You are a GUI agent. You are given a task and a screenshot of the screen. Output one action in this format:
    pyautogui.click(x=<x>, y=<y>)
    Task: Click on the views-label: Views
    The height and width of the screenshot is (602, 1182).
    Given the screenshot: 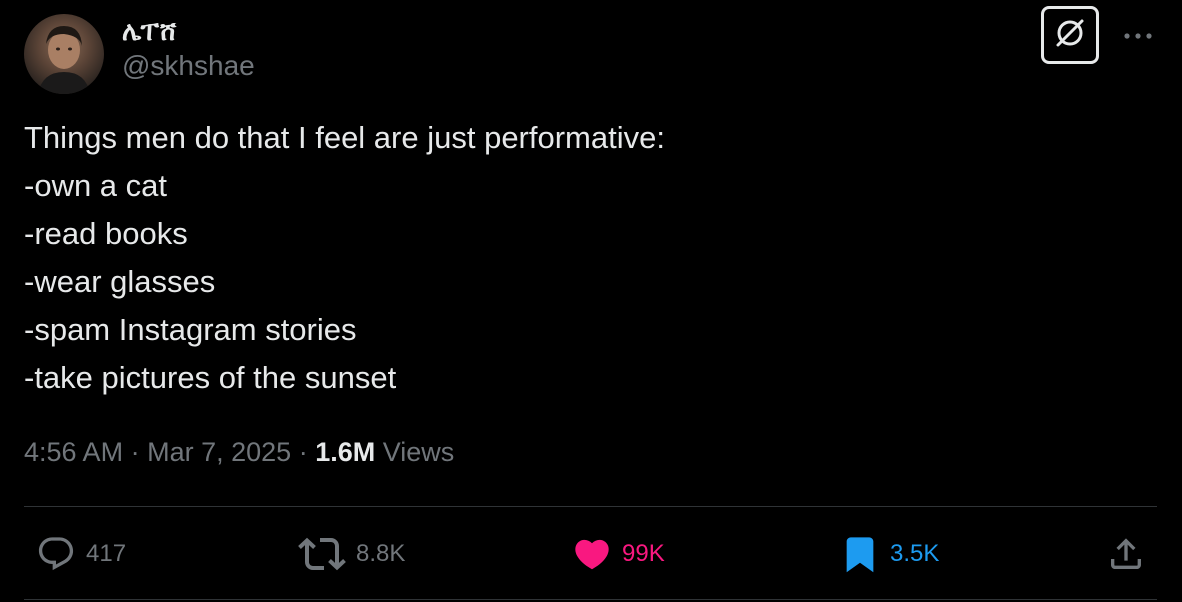 What is the action you would take?
    pyautogui.click(x=418, y=452)
    